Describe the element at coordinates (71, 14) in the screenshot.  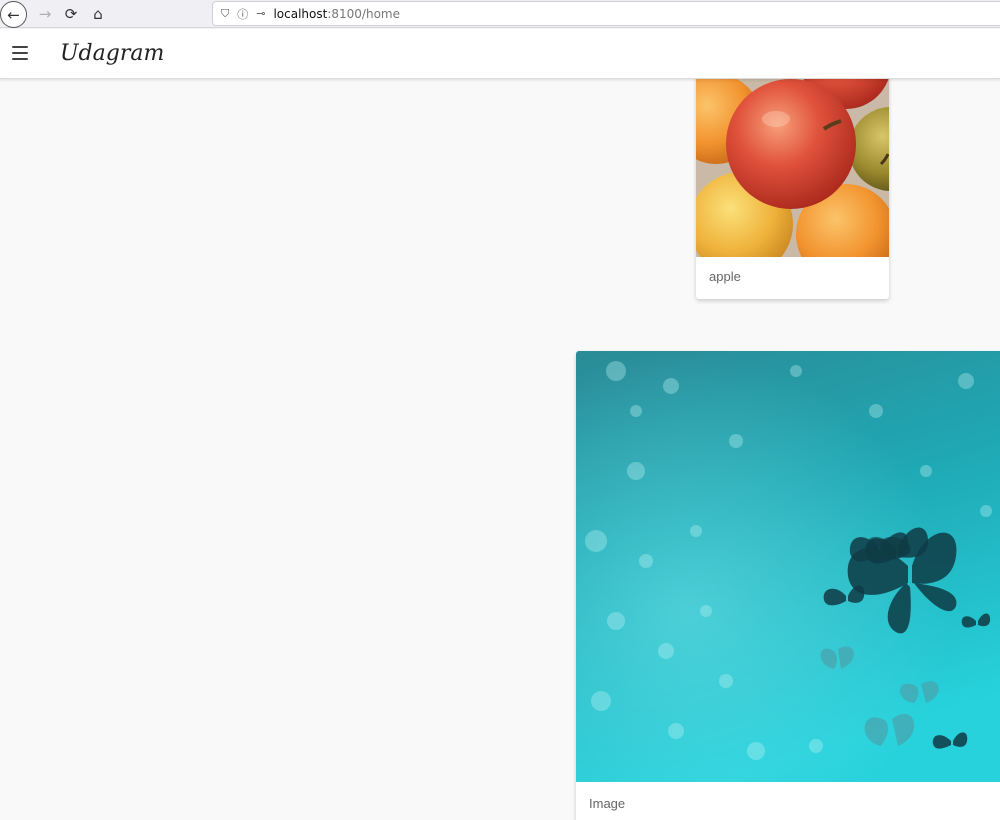
I see `reload-icon: ⟳` at that location.